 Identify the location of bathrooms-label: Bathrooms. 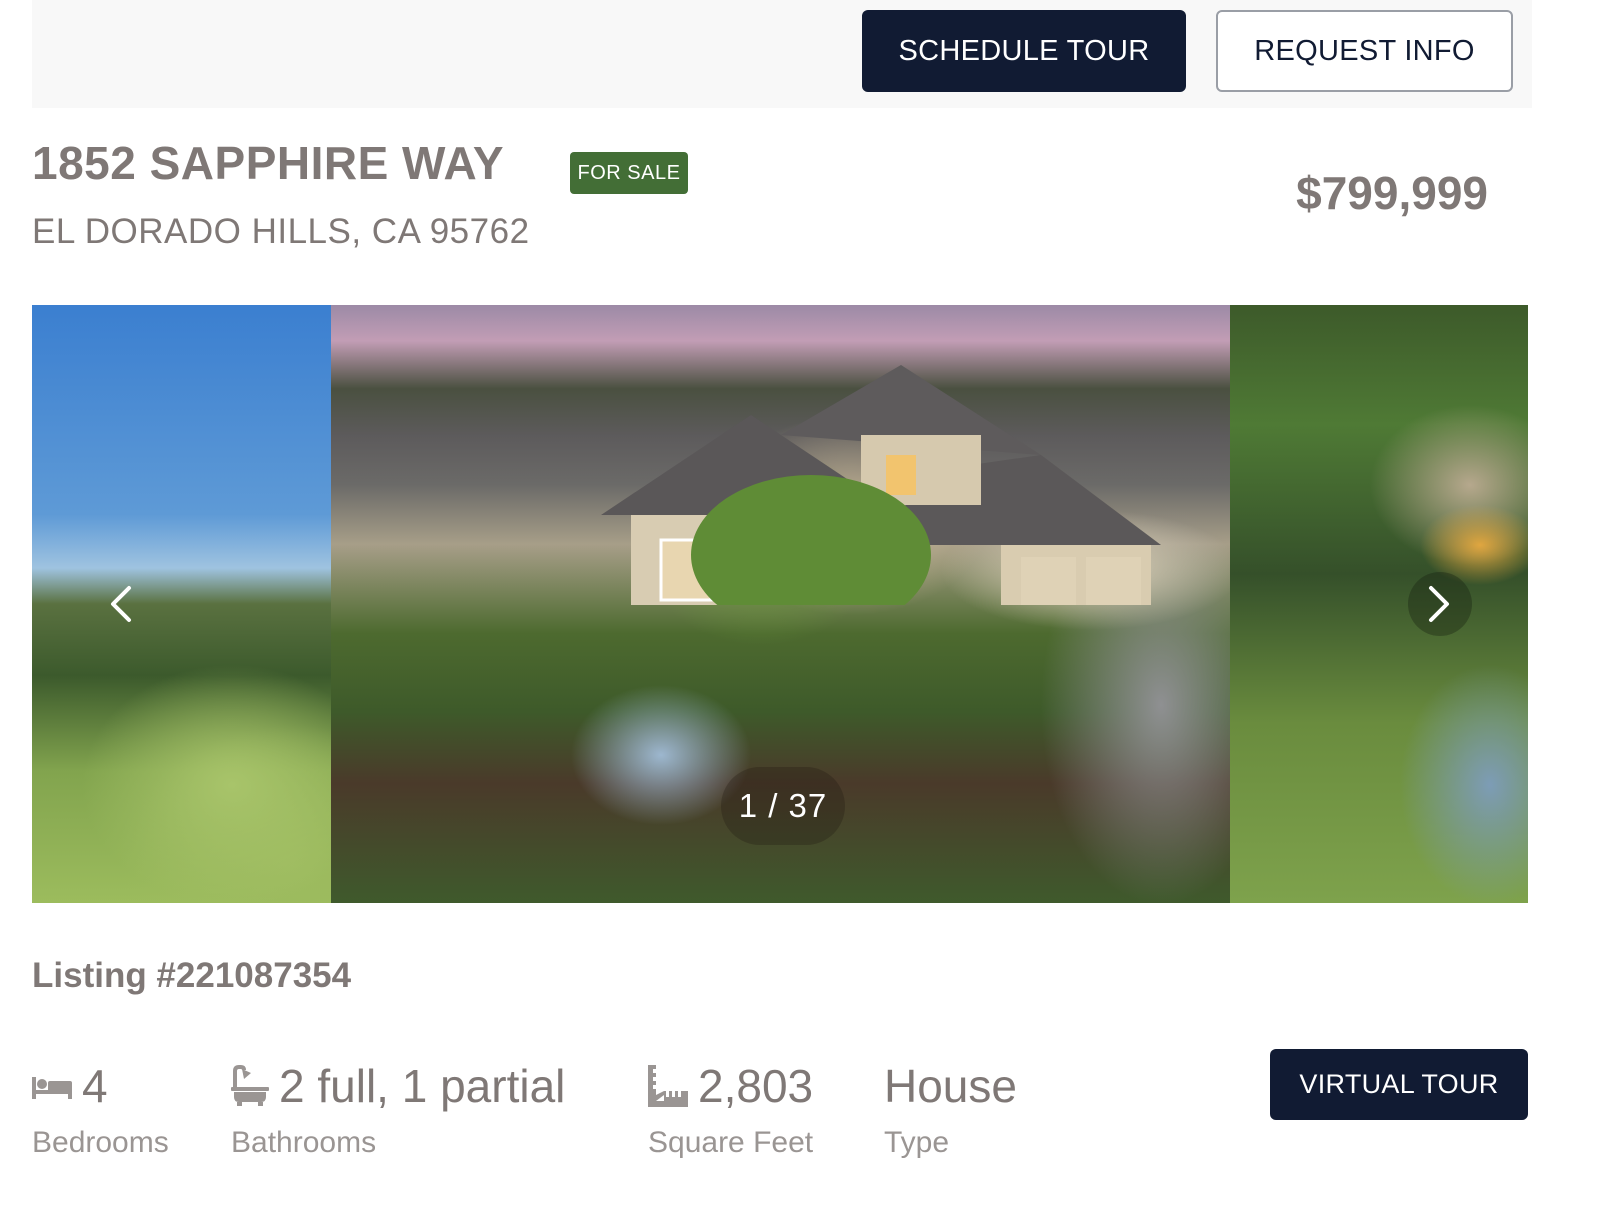
(304, 1142).